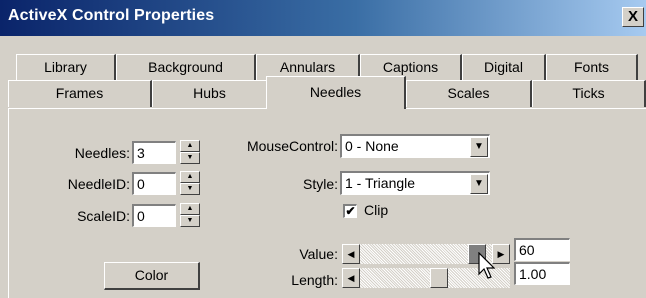 The image size is (646, 298). Describe the element at coordinates (102, 153) in the screenshot. I see `needles-label: Needles:` at that location.